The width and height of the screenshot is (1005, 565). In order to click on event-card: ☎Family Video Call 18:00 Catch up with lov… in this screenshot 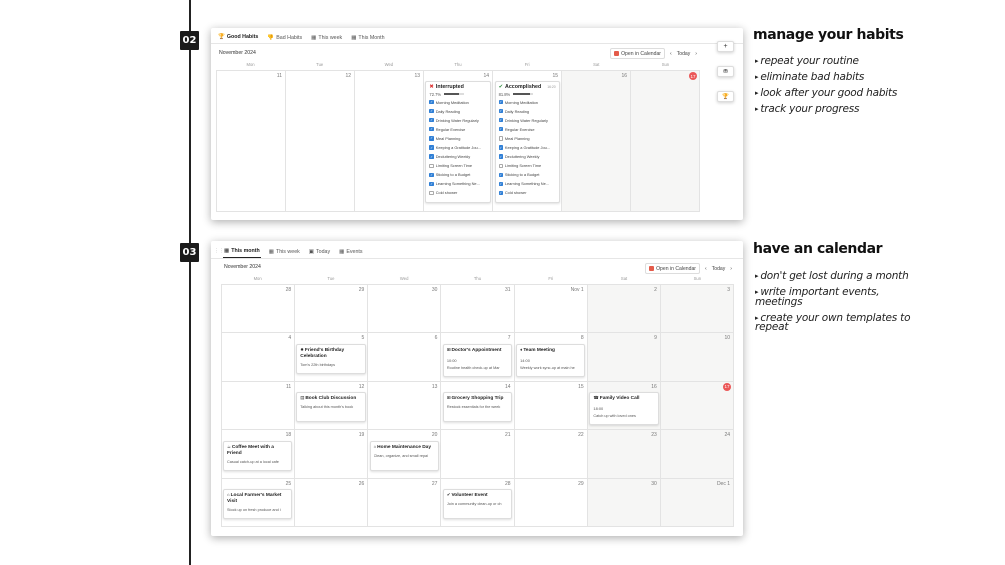, I will do `click(624, 409)`.